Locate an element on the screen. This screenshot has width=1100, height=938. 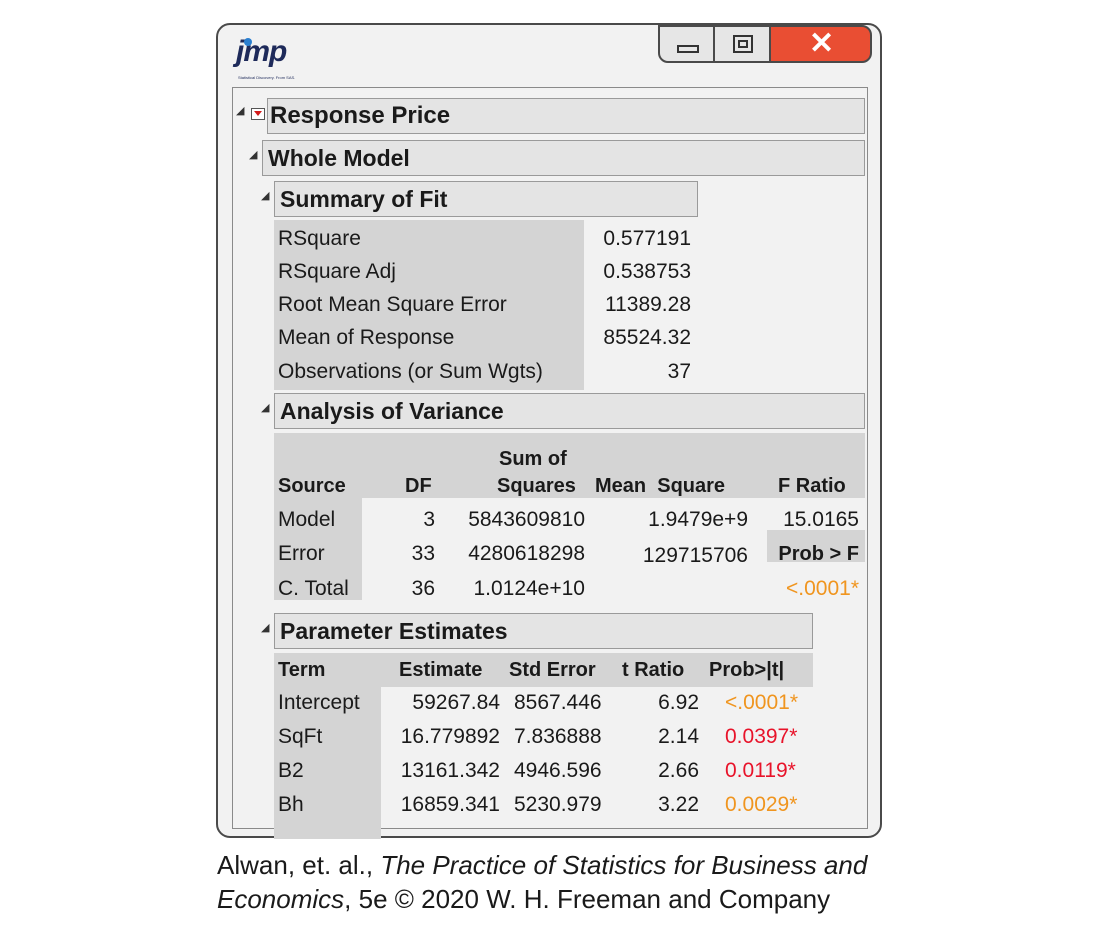
anova-ms: 129715706 is located at coordinates (695, 555).